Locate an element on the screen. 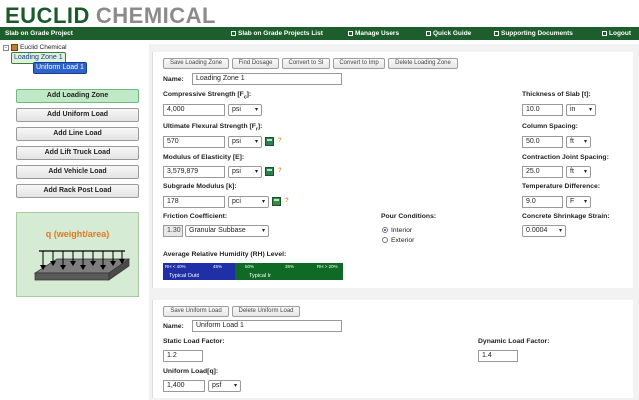  compressive-strength-label: Compressive Strength [Fc]: is located at coordinates (207, 95).